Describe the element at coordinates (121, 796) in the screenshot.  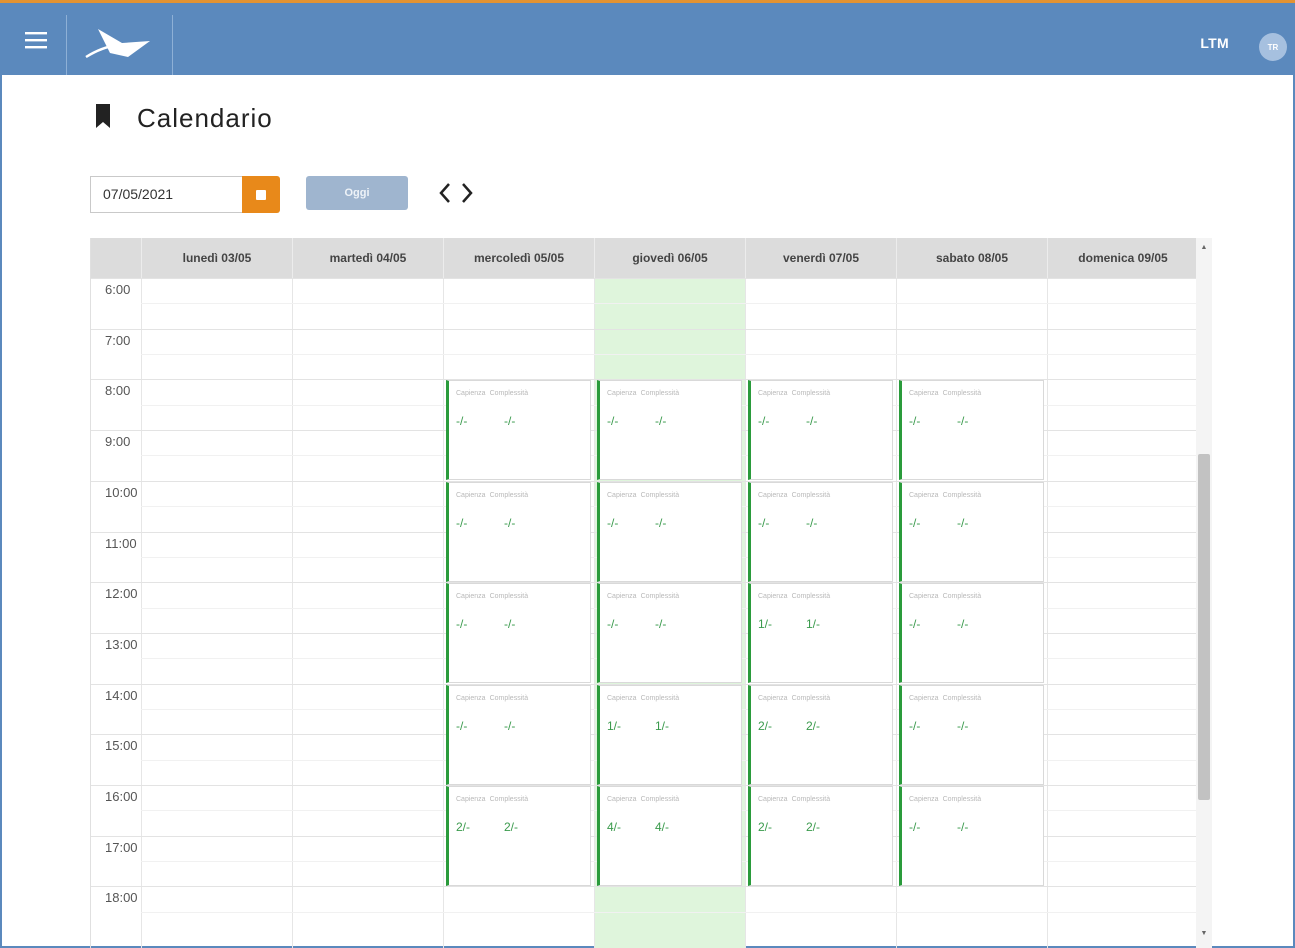
I see `time-label: 16:00` at that location.